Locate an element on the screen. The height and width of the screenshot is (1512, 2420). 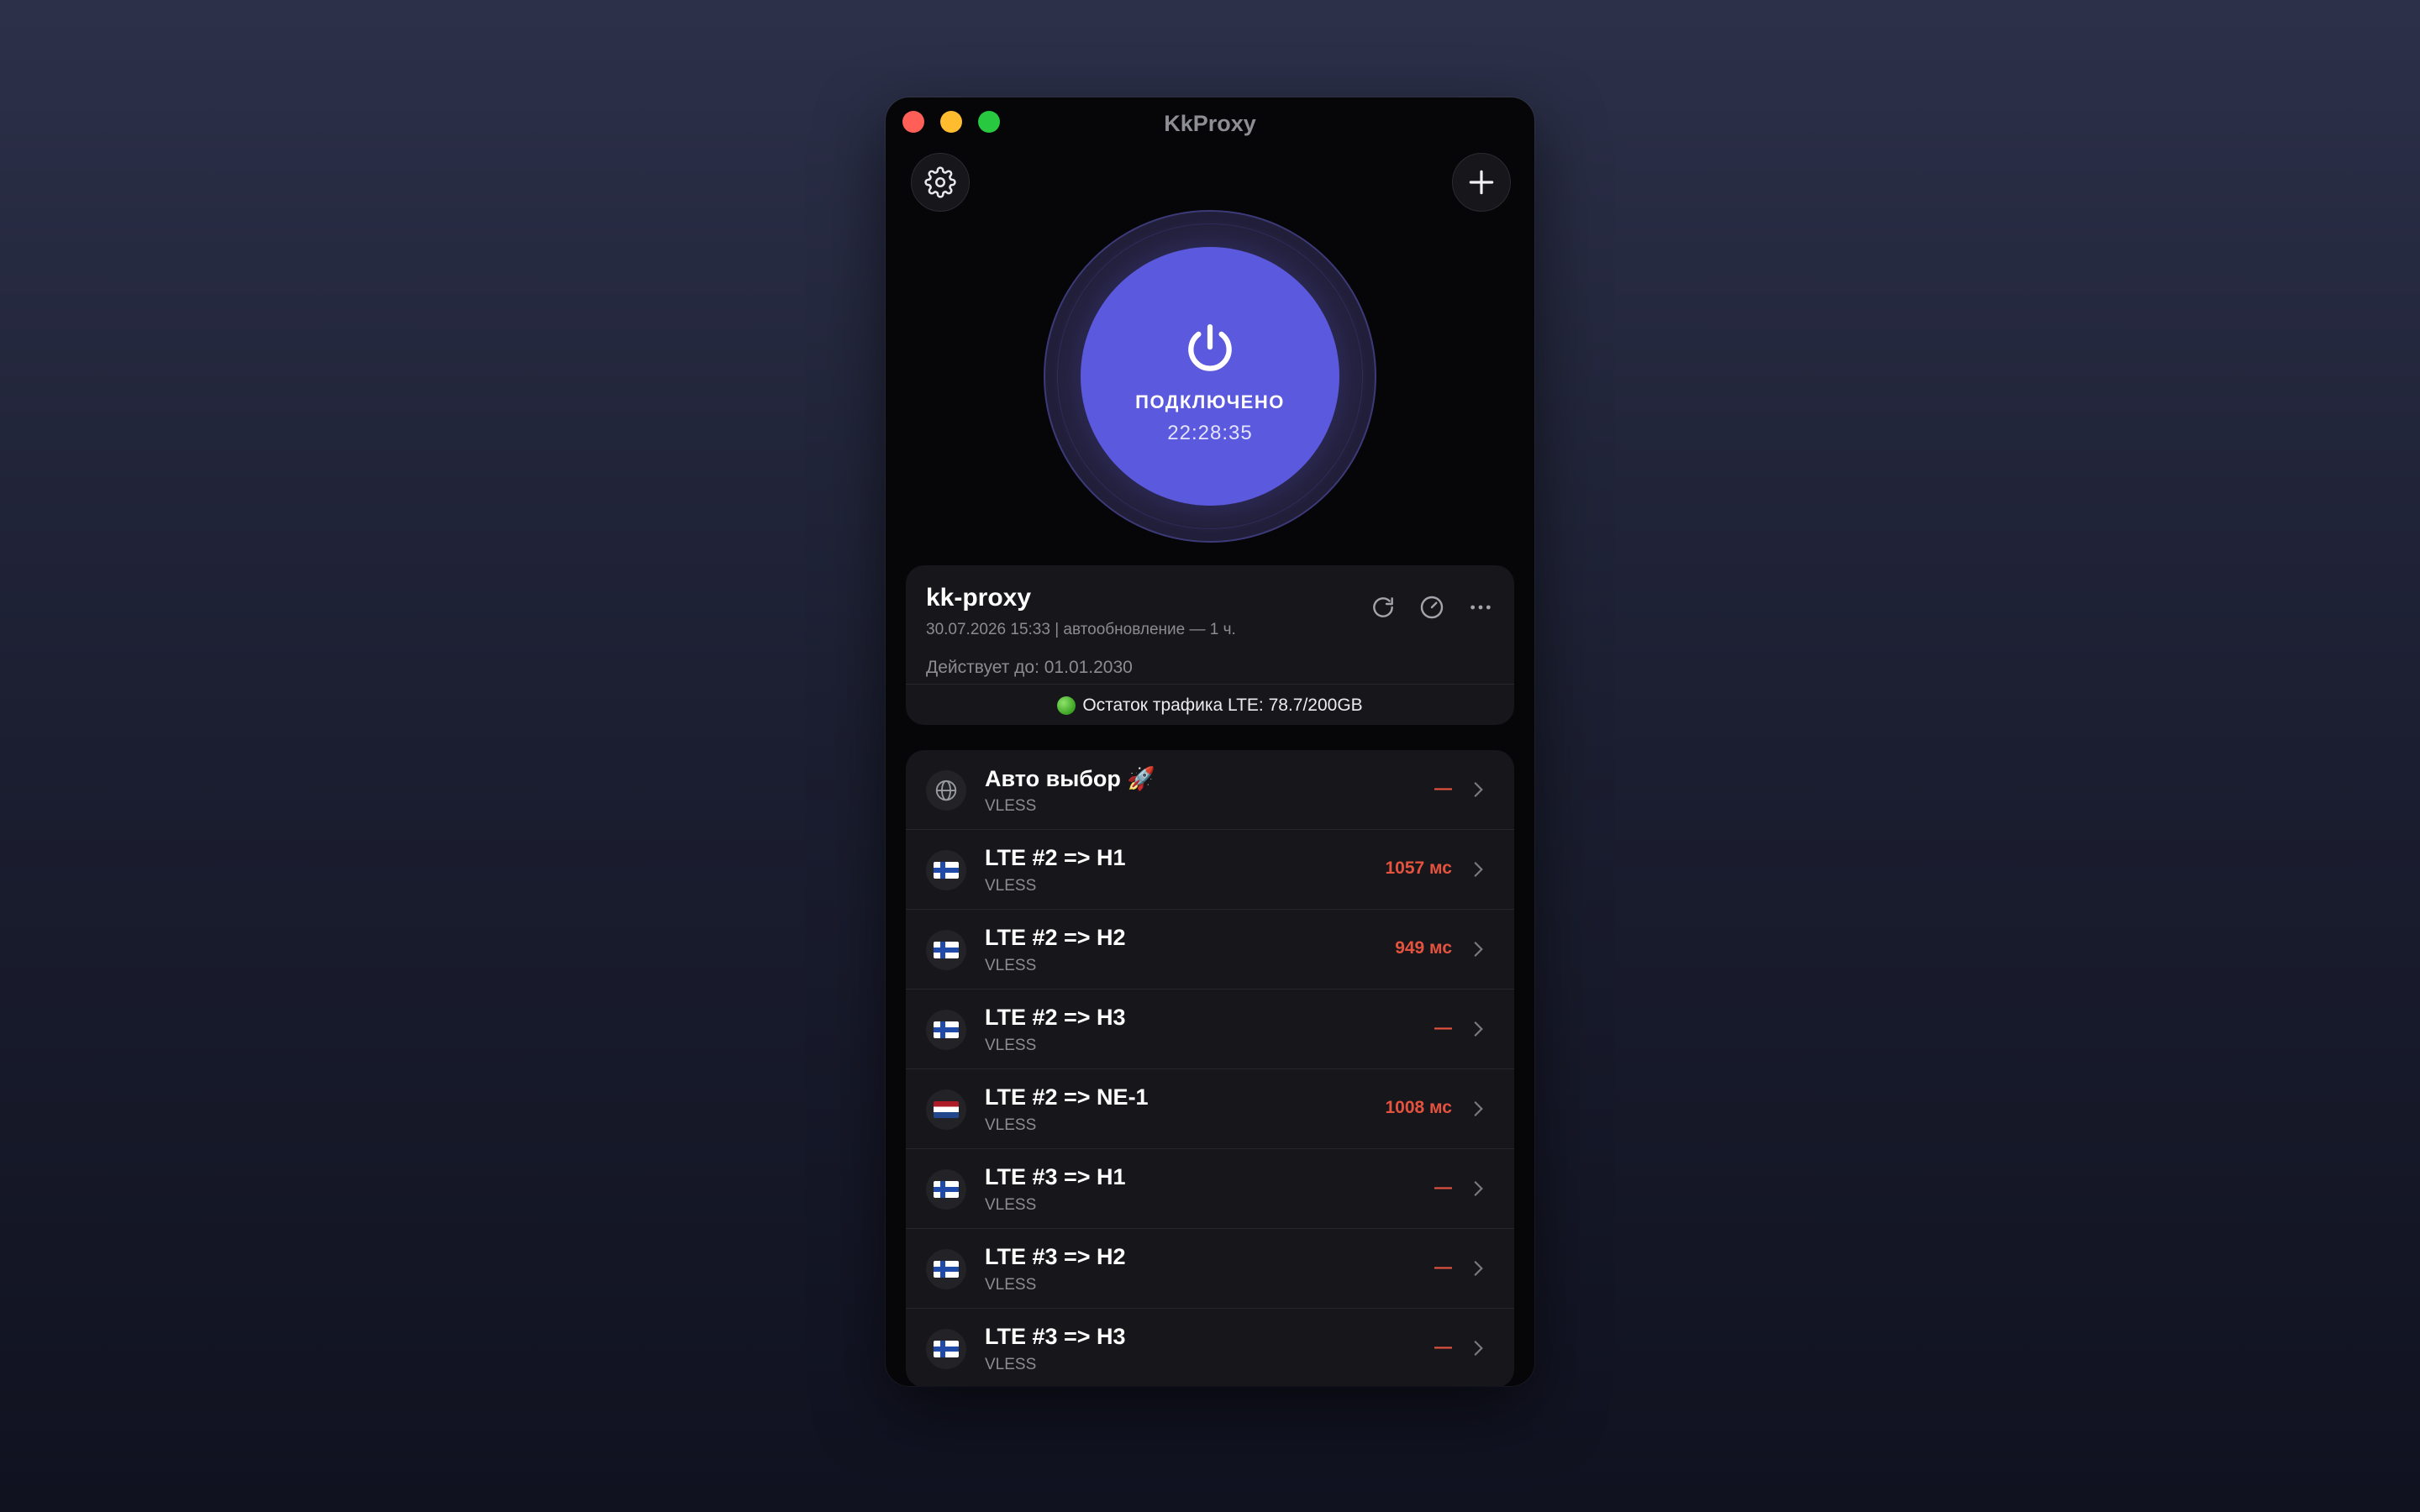
subscription-update-info: 30.07.2026 15:33 | автообновление — 1 ч. is located at coordinates (1081, 629).